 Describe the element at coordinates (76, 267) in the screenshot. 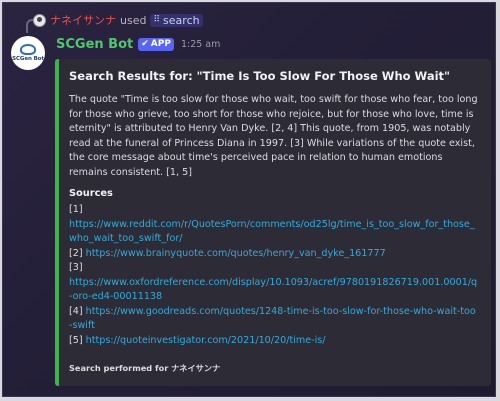

I see `source-ref: [3]` at that location.